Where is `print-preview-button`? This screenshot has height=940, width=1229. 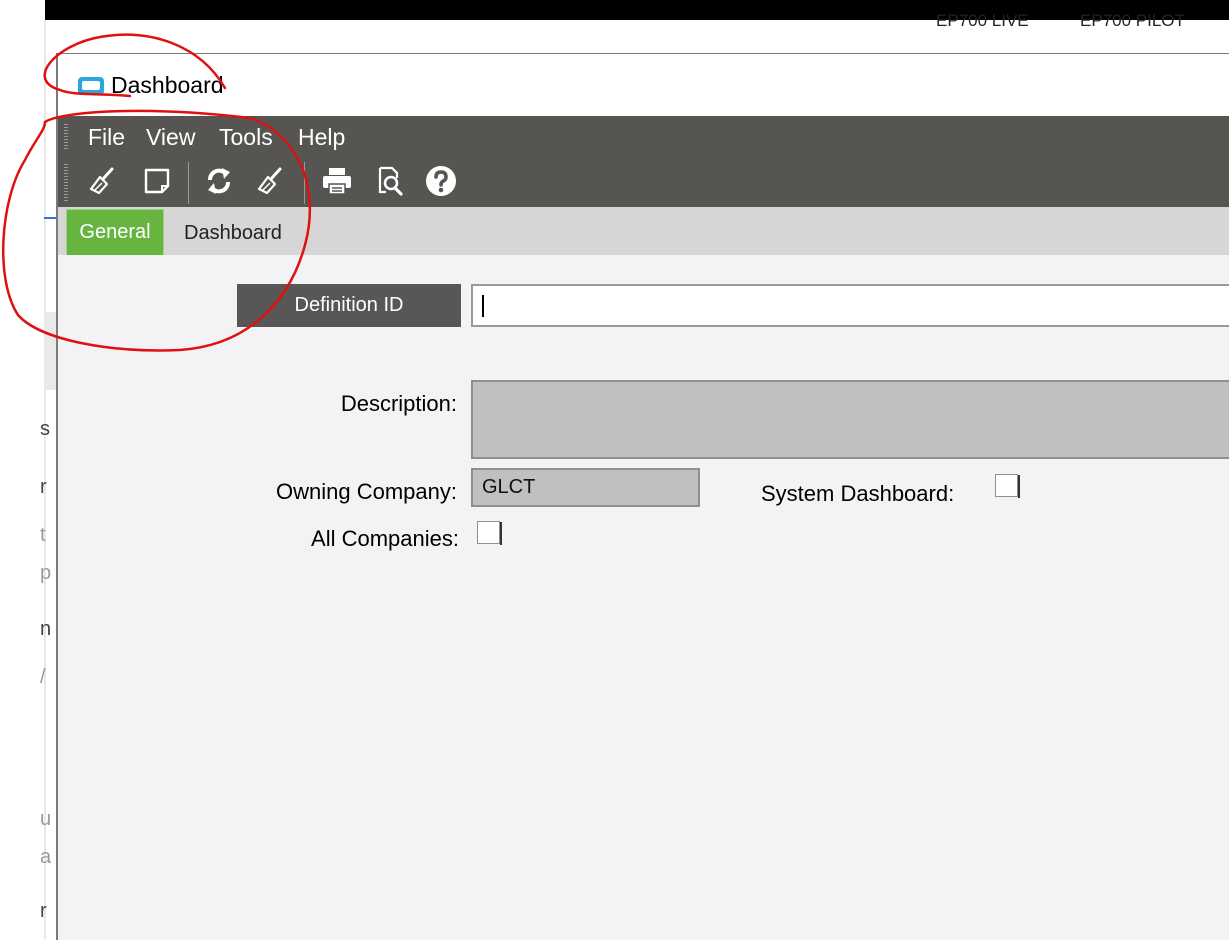 print-preview-button is located at coordinates (389, 181).